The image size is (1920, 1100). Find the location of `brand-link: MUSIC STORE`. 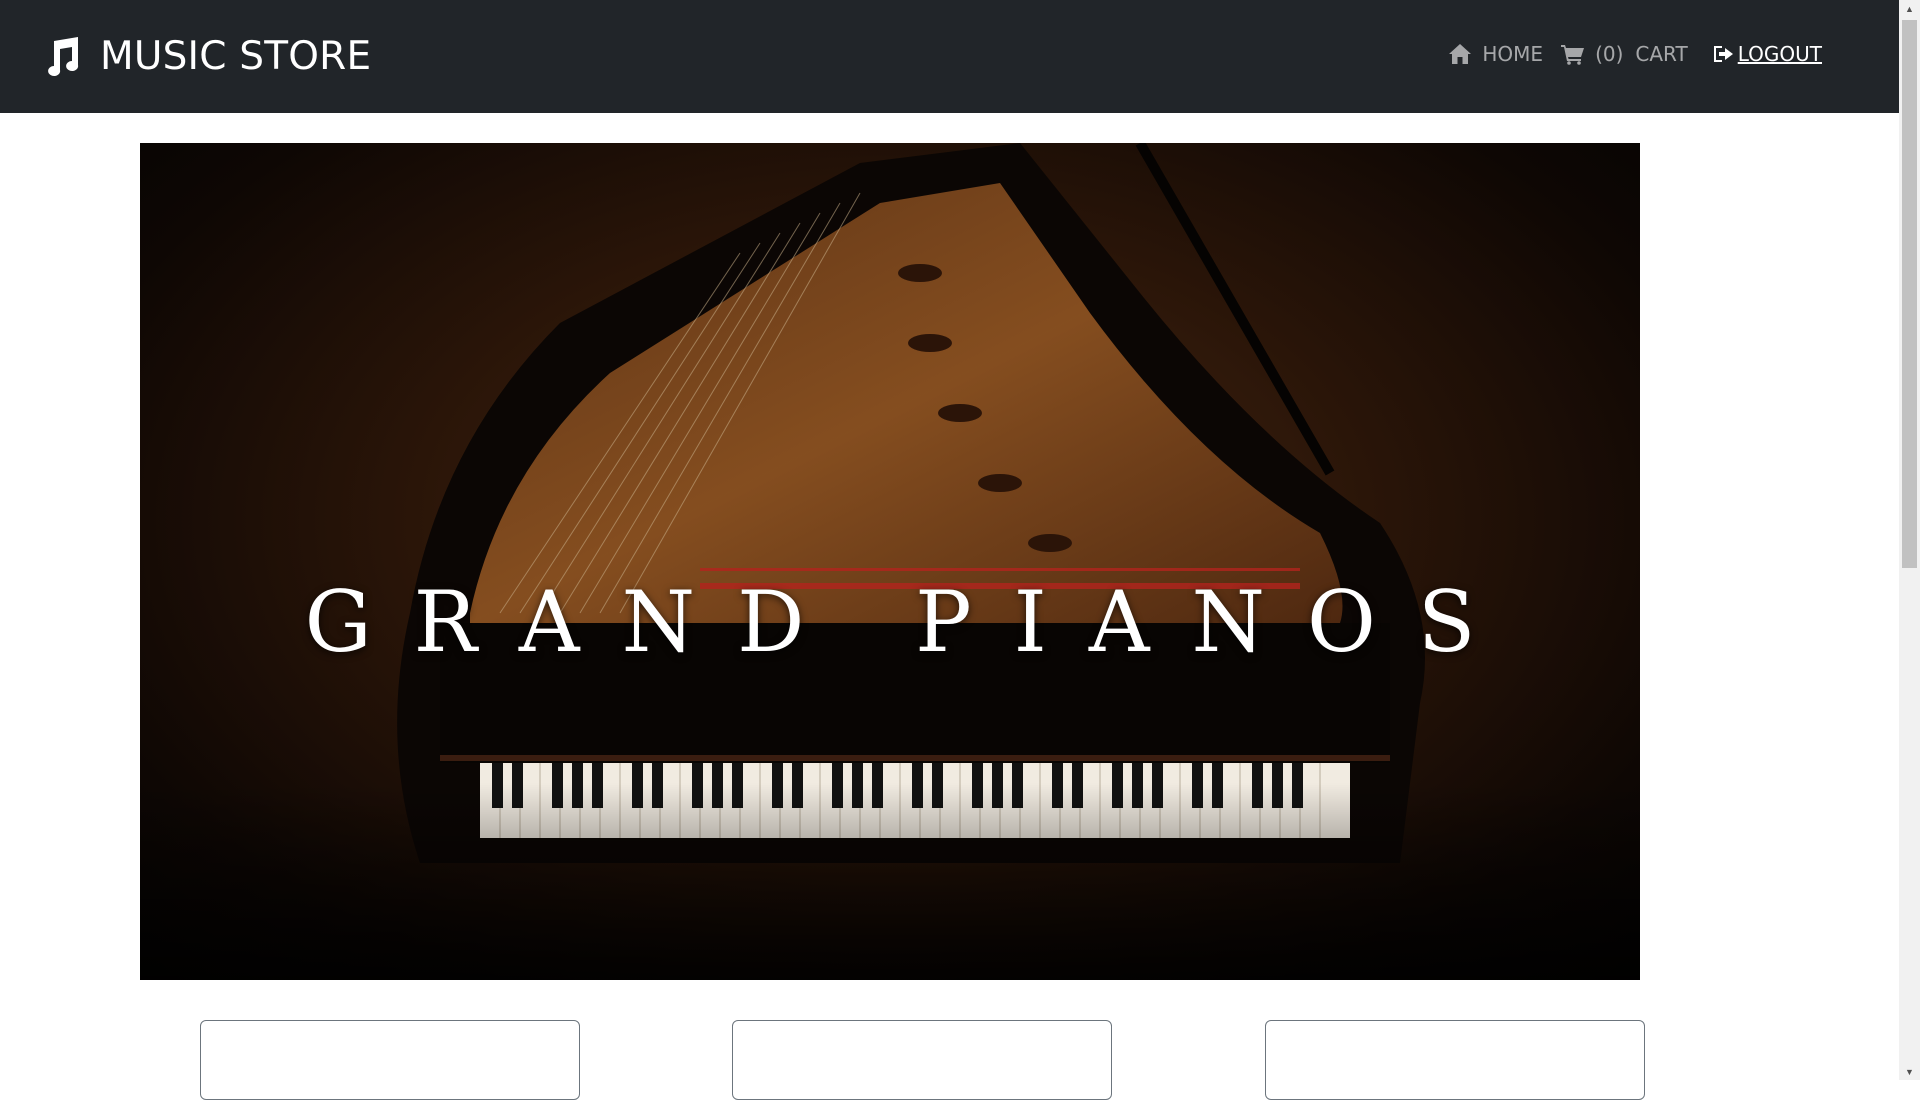

brand-link: MUSIC STORE is located at coordinates (204, 56).